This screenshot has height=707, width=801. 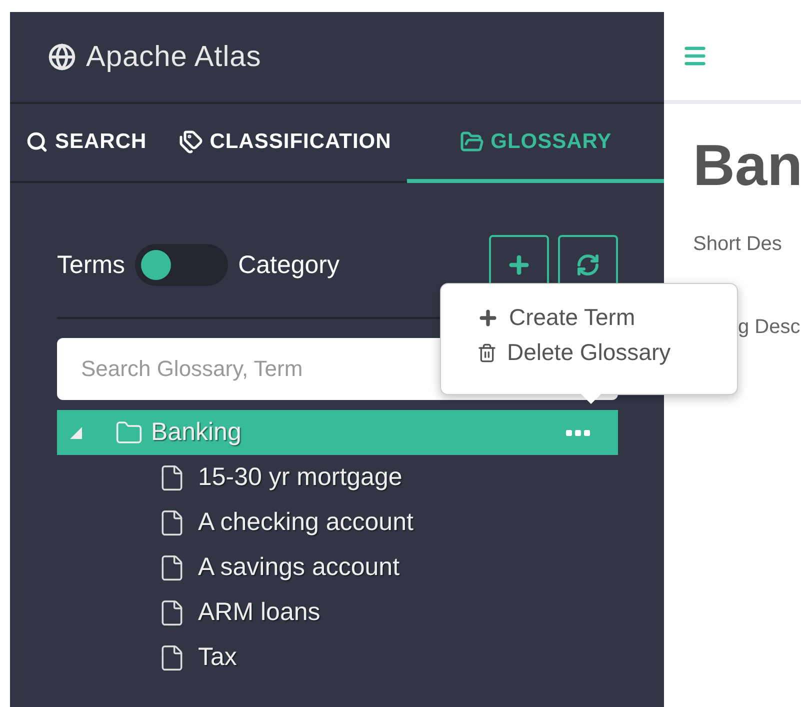 What do you see at coordinates (747, 165) in the screenshot?
I see `entity-title: Ban` at bounding box center [747, 165].